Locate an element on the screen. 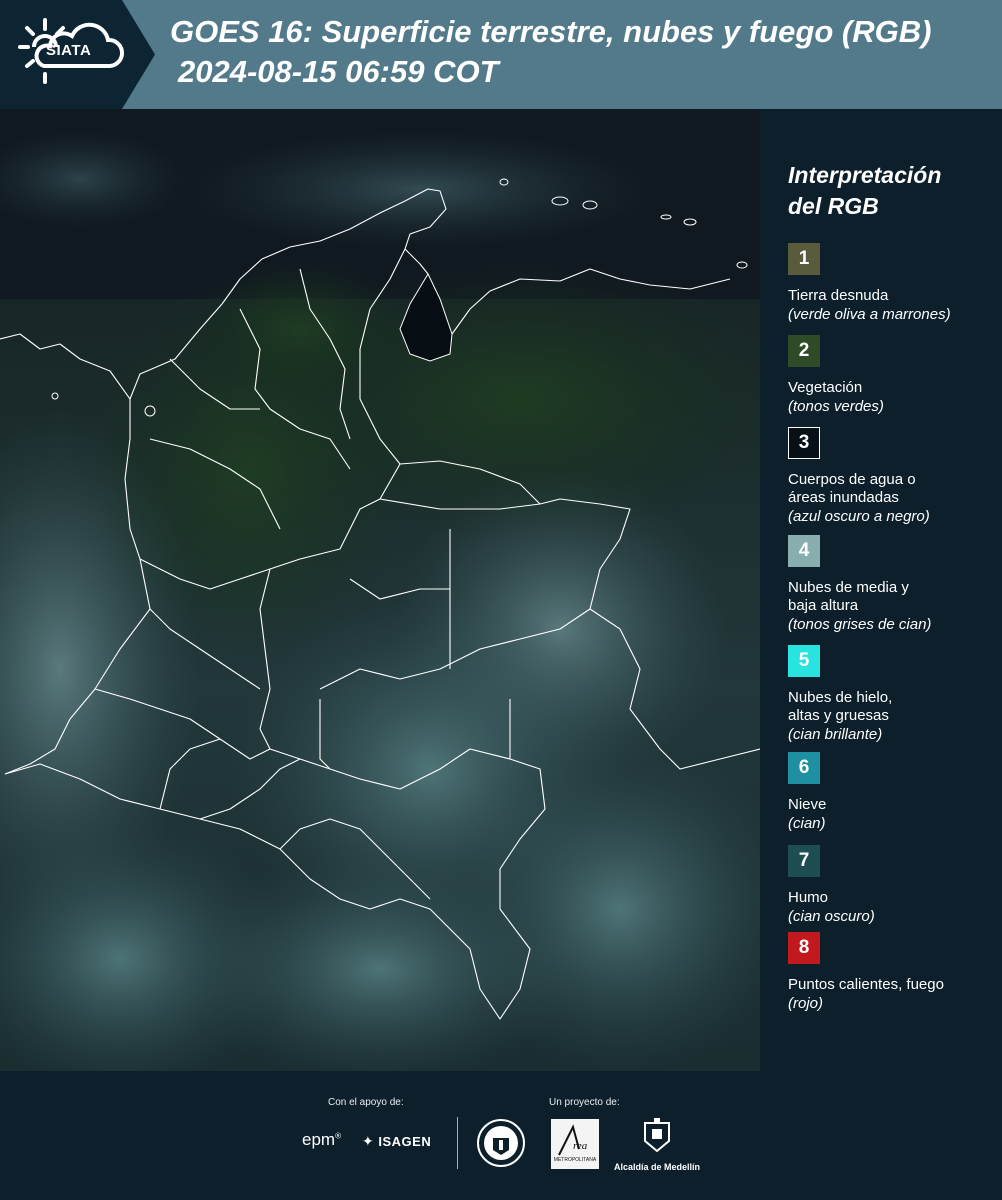  coat-of-arms-icon is located at coordinates (657, 1135).